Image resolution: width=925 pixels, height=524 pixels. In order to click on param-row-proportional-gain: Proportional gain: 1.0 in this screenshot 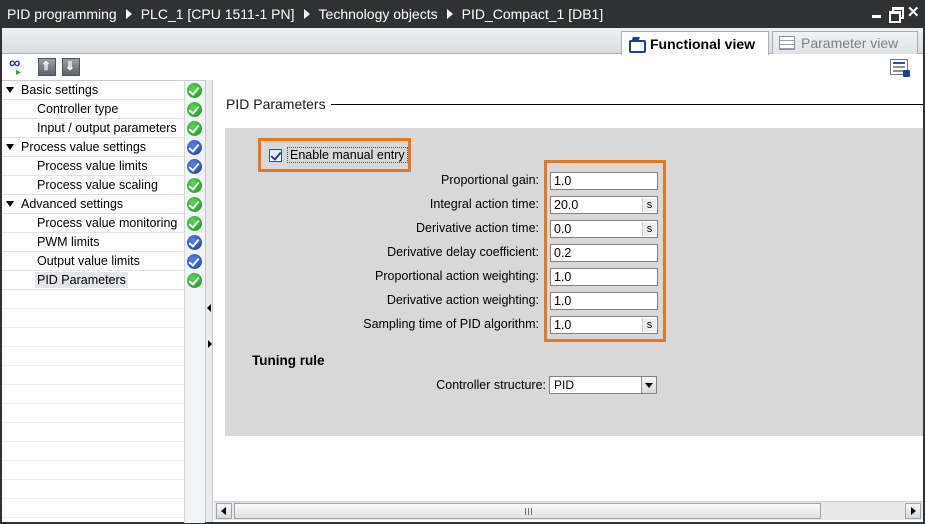, I will do `click(574, 181)`.